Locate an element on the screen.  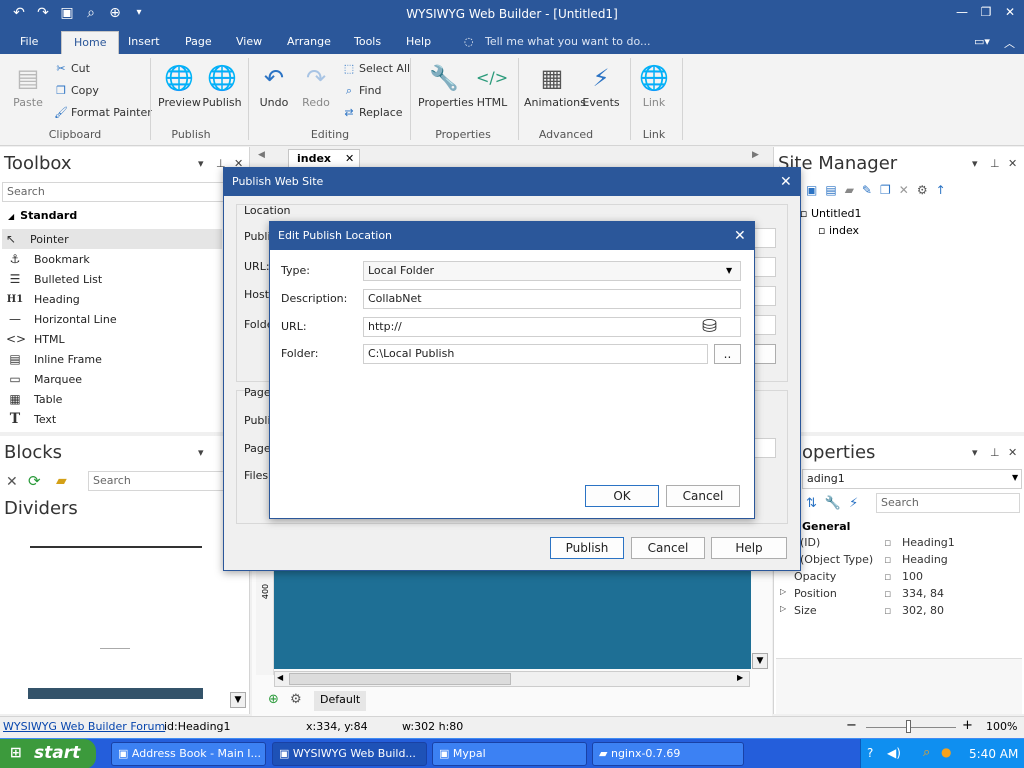
property-row-size: ▷ Size ▫ 302, 80 is located at coordinates (899, 612).